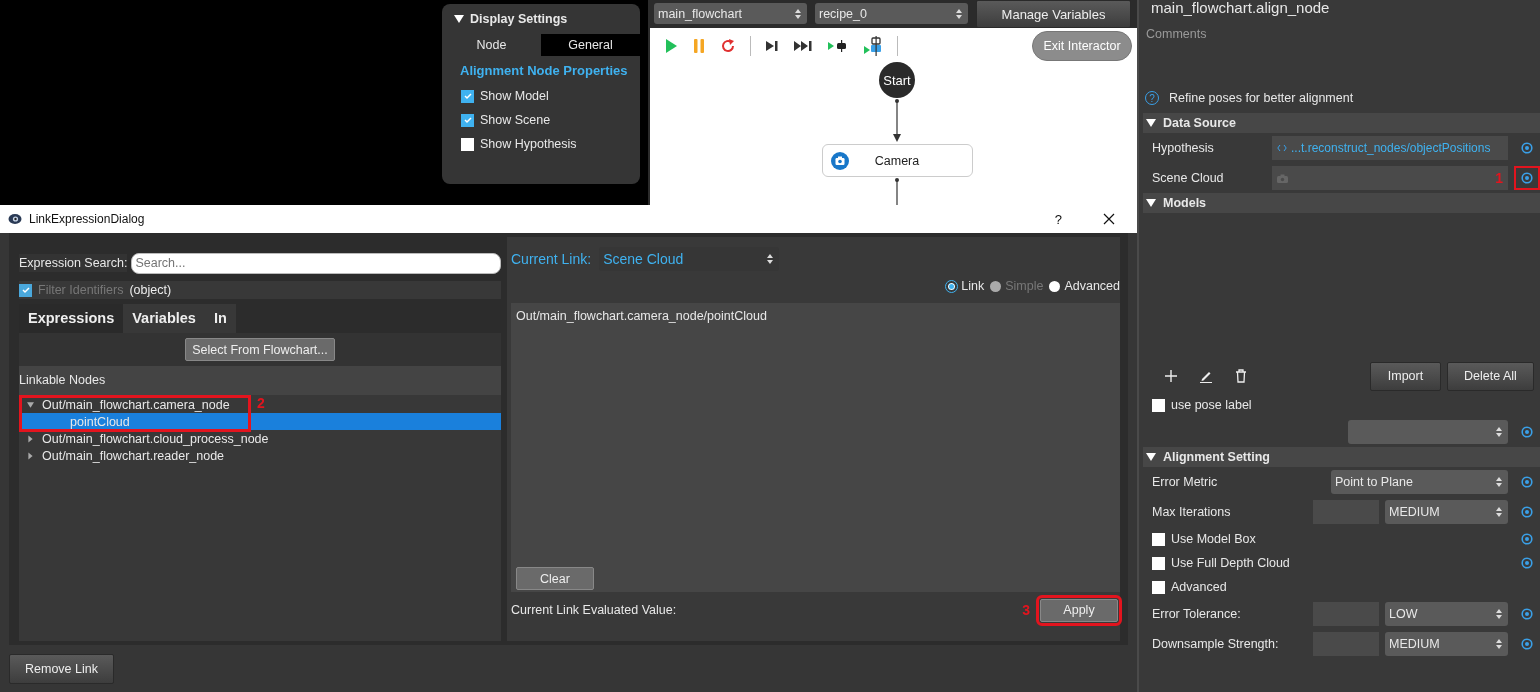  Describe the element at coordinates (891, 13) in the screenshot. I see `recipe-dropdown: recipe_0` at that location.